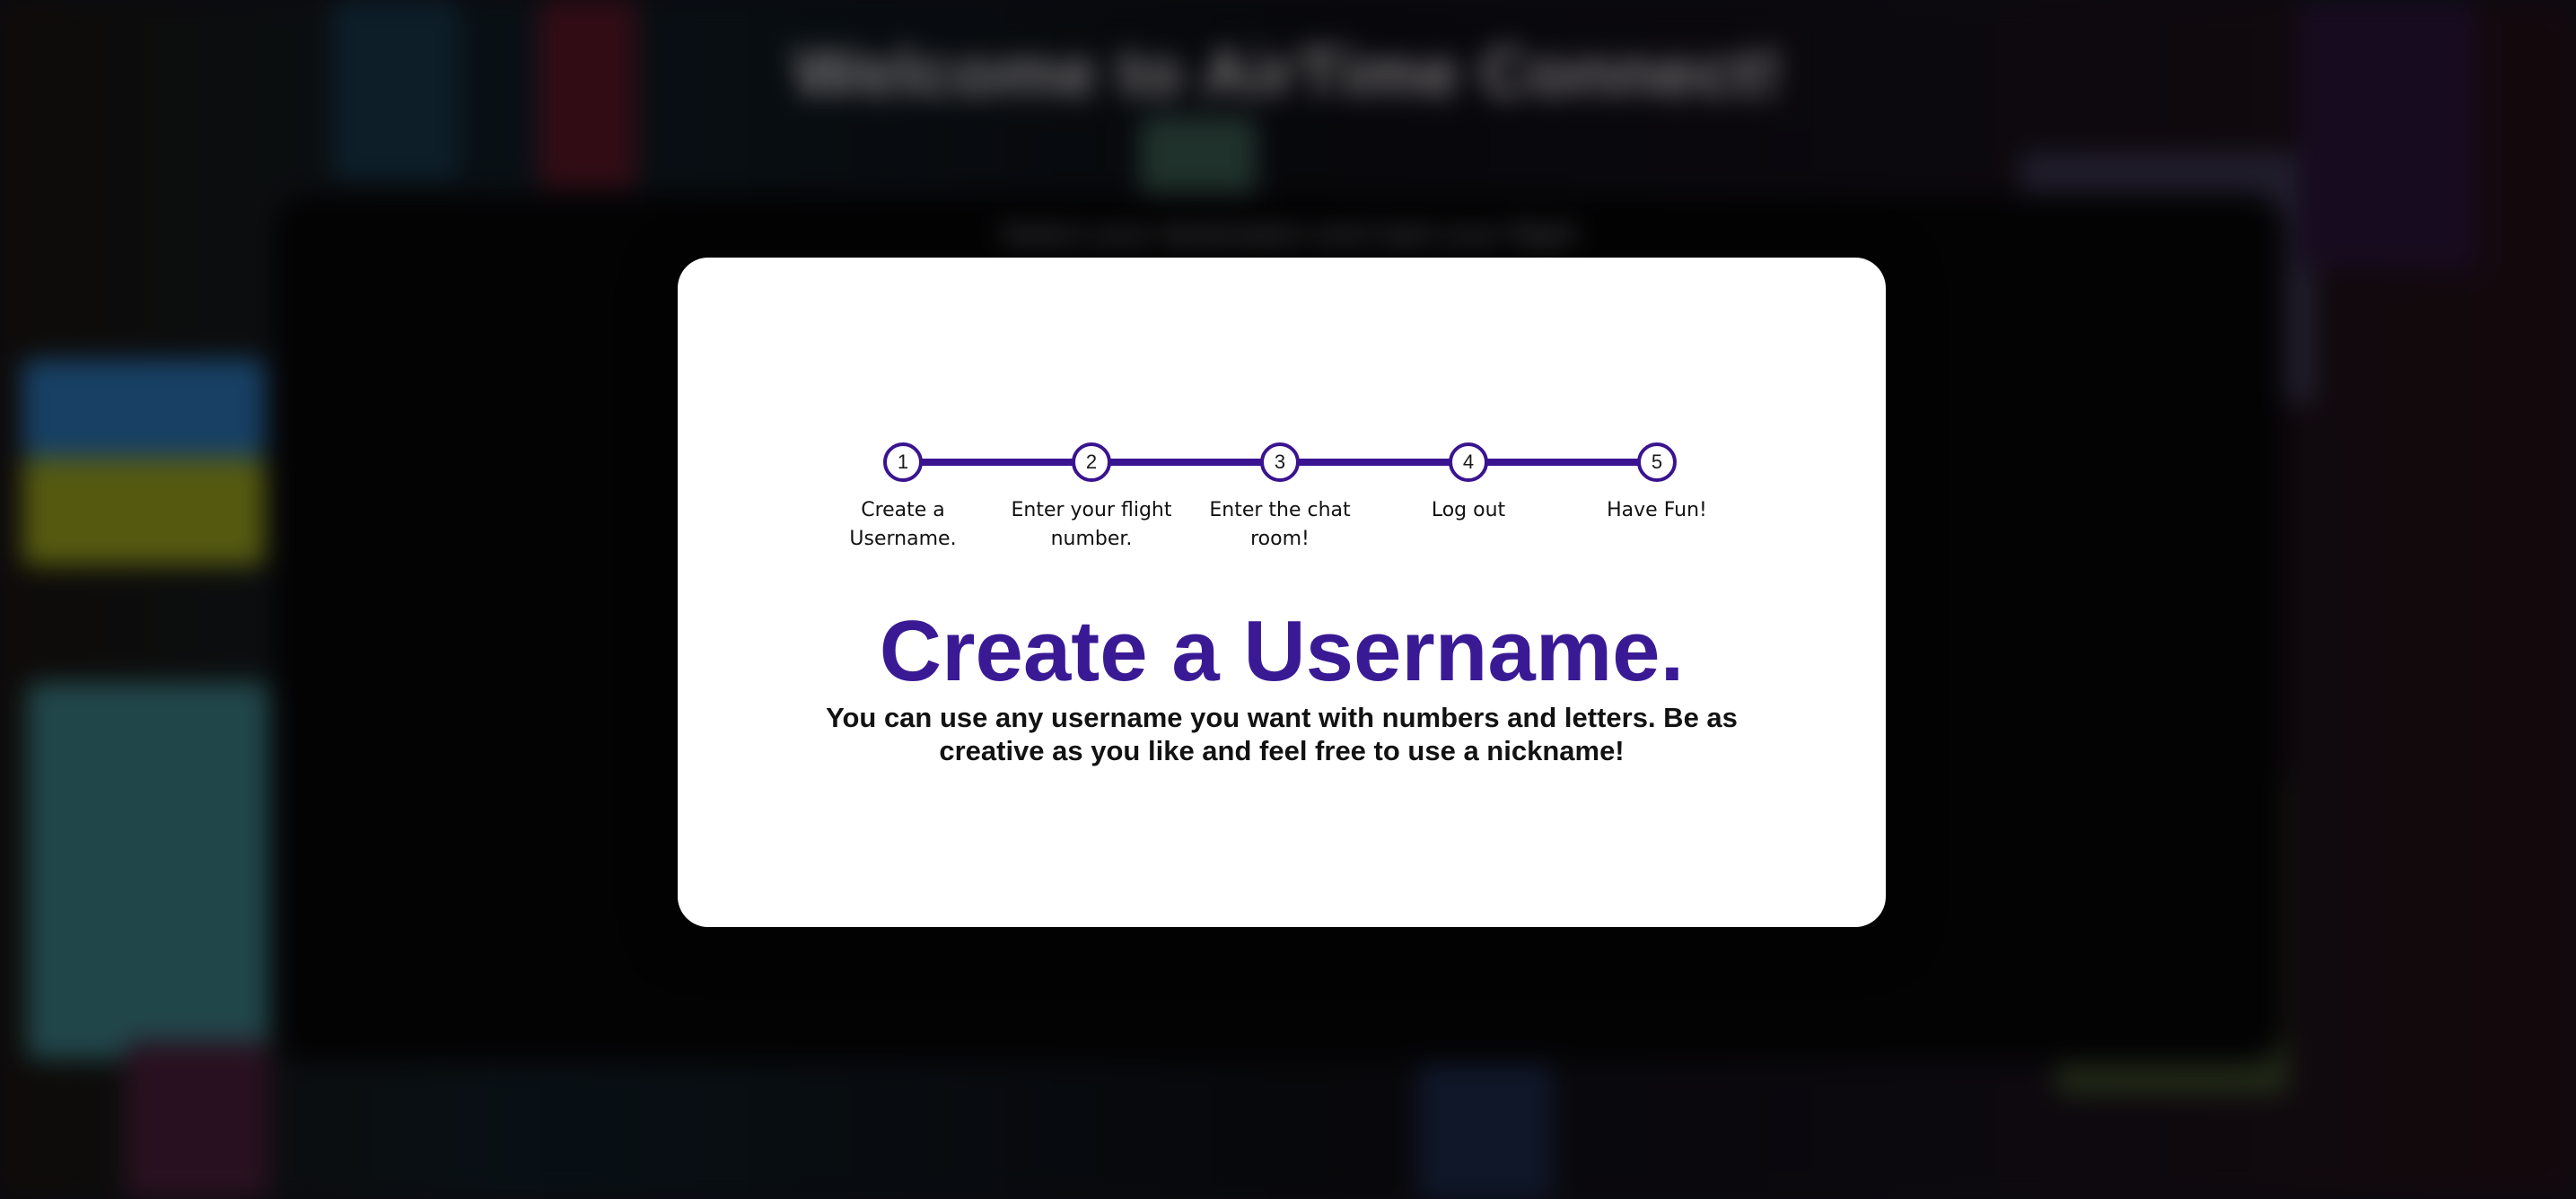 This screenshot has height=1199, width=2576. I want to click on step-3-indicator: 3, so click(1280, 462).